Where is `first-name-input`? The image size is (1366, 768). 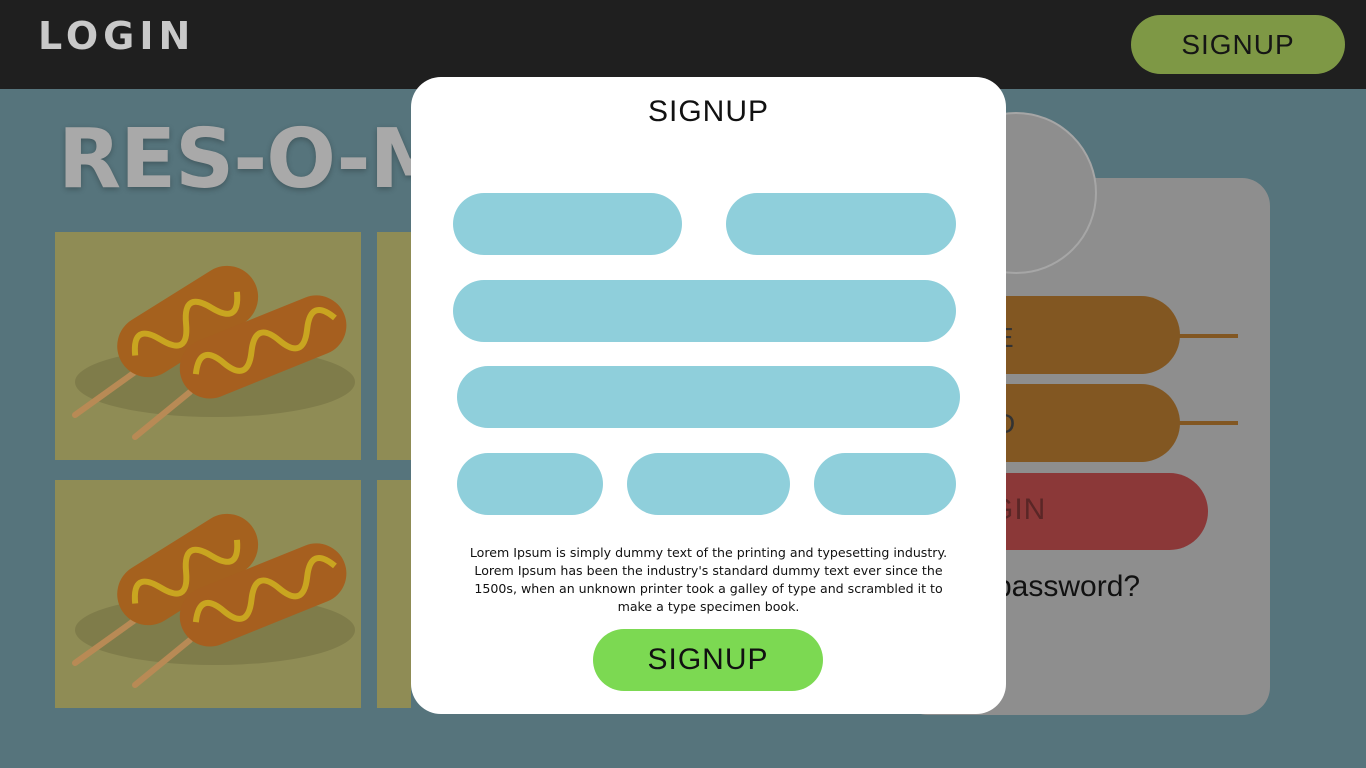 first-name-input is located at coordinates (567, 224).